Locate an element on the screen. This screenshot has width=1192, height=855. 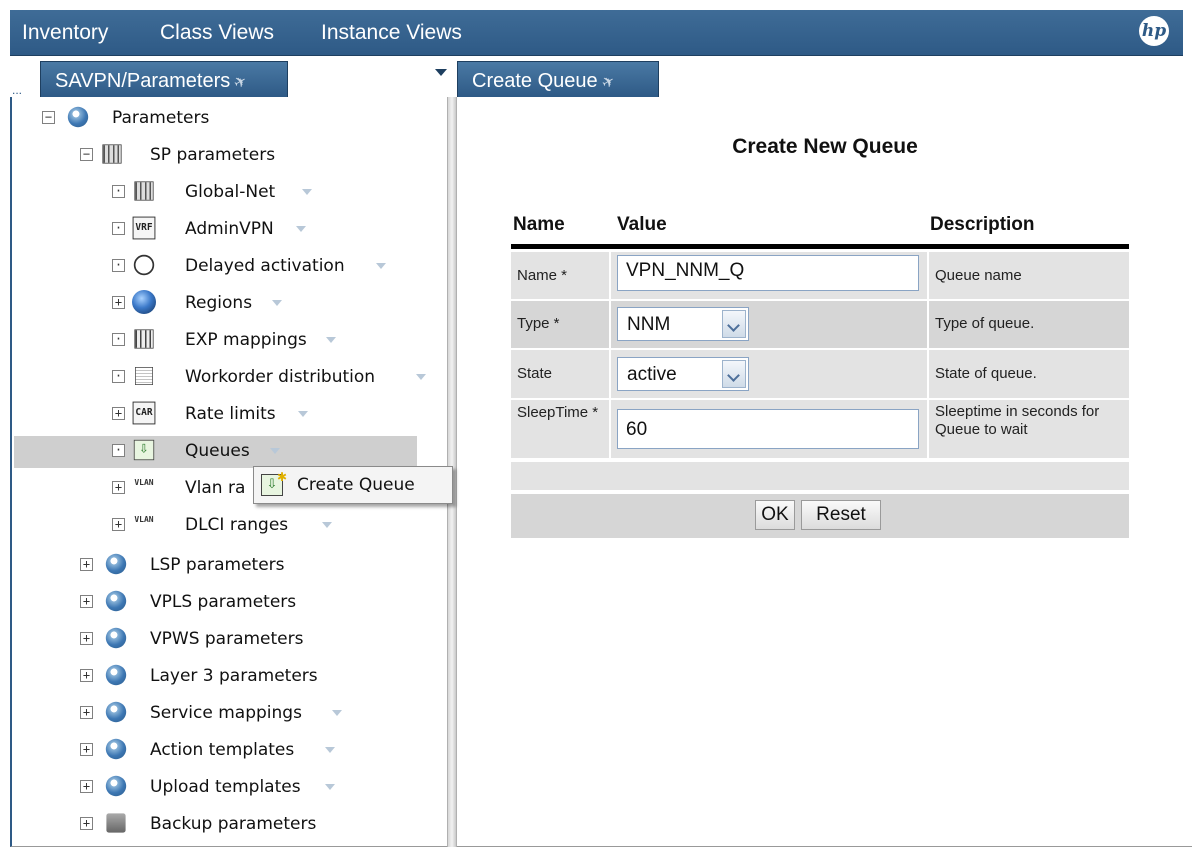
tree-node-backup-parameters: + Backup parameters is located at coordinates (255, 825).